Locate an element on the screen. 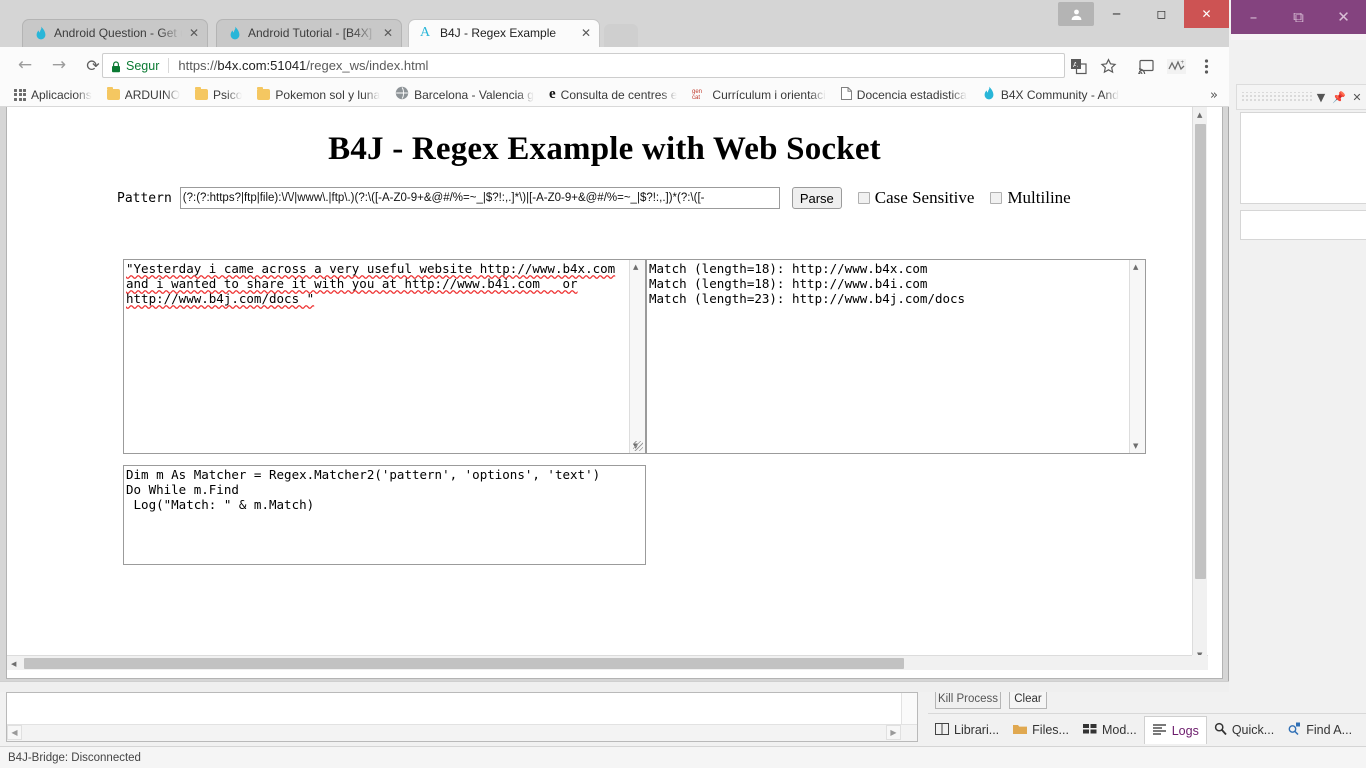 Image resolution: width=1366 pixels, height=768 pixels. bookmark-docencia-estadistica: Docencia estadistica is located at coordinates (903, 94).